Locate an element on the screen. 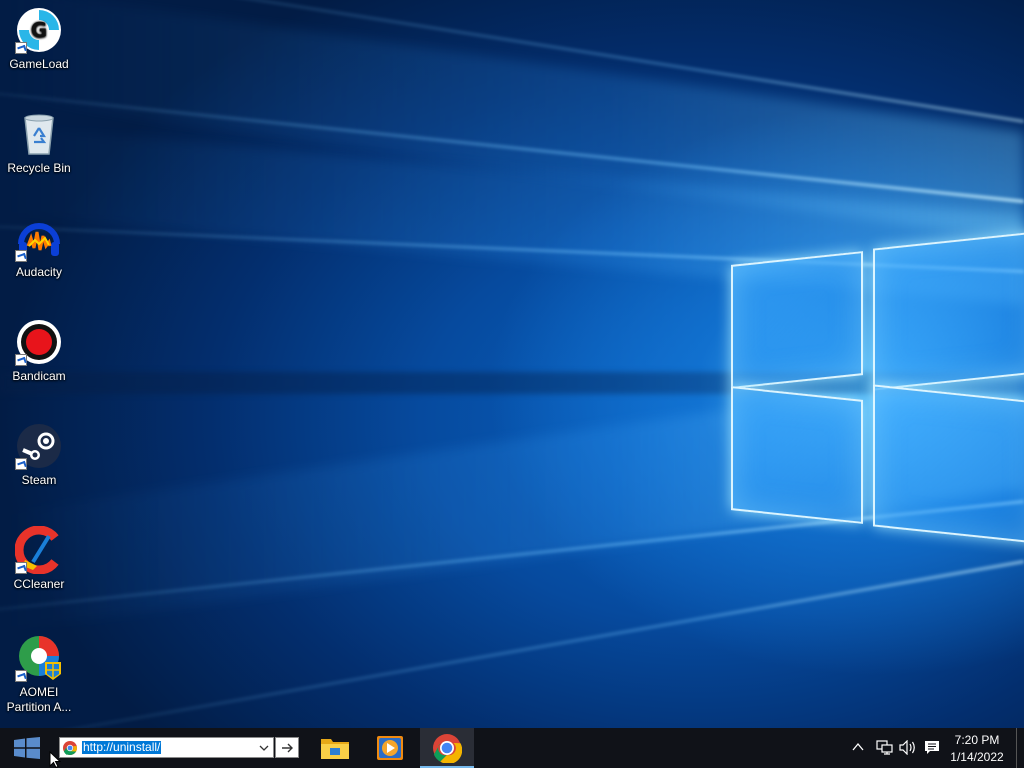  arrow-right-icon is located at coordinates (287, 748).